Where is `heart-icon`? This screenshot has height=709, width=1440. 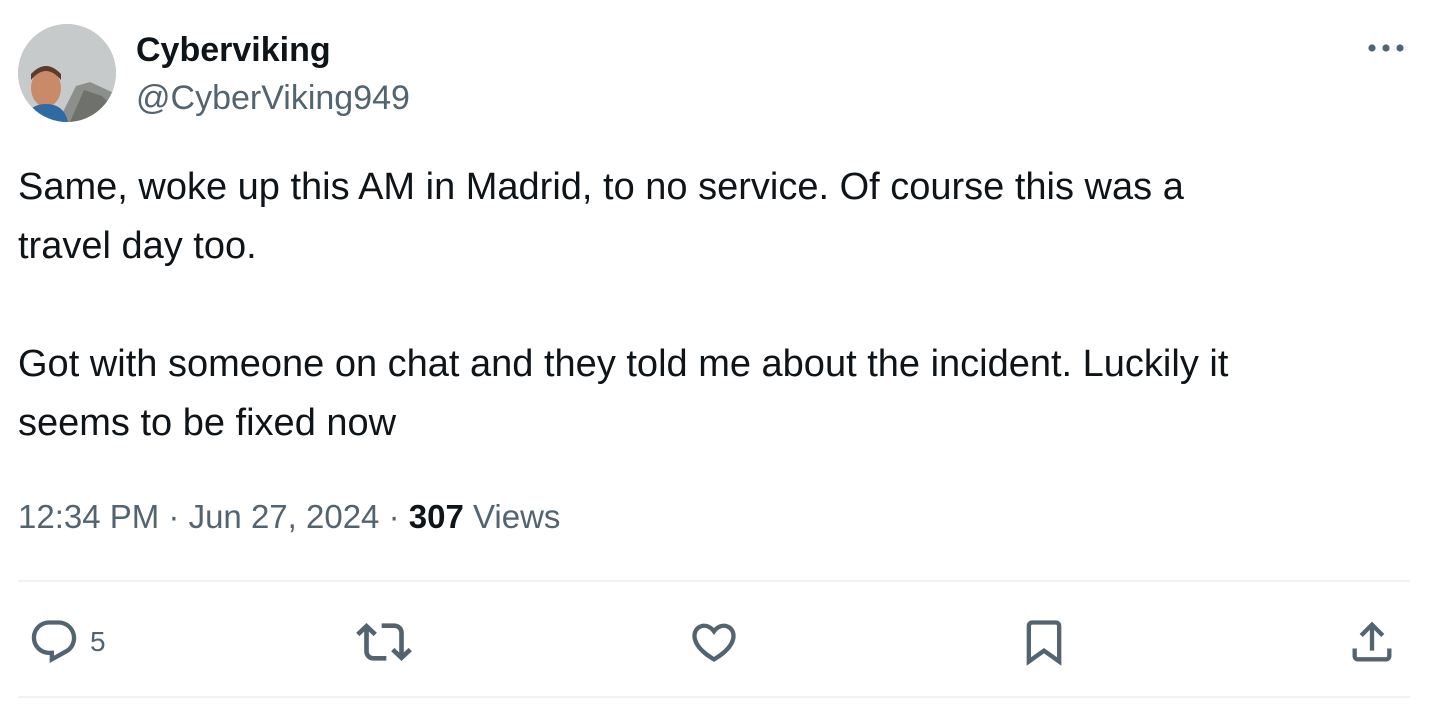
heart-icon is located at coordinates (714, 642).